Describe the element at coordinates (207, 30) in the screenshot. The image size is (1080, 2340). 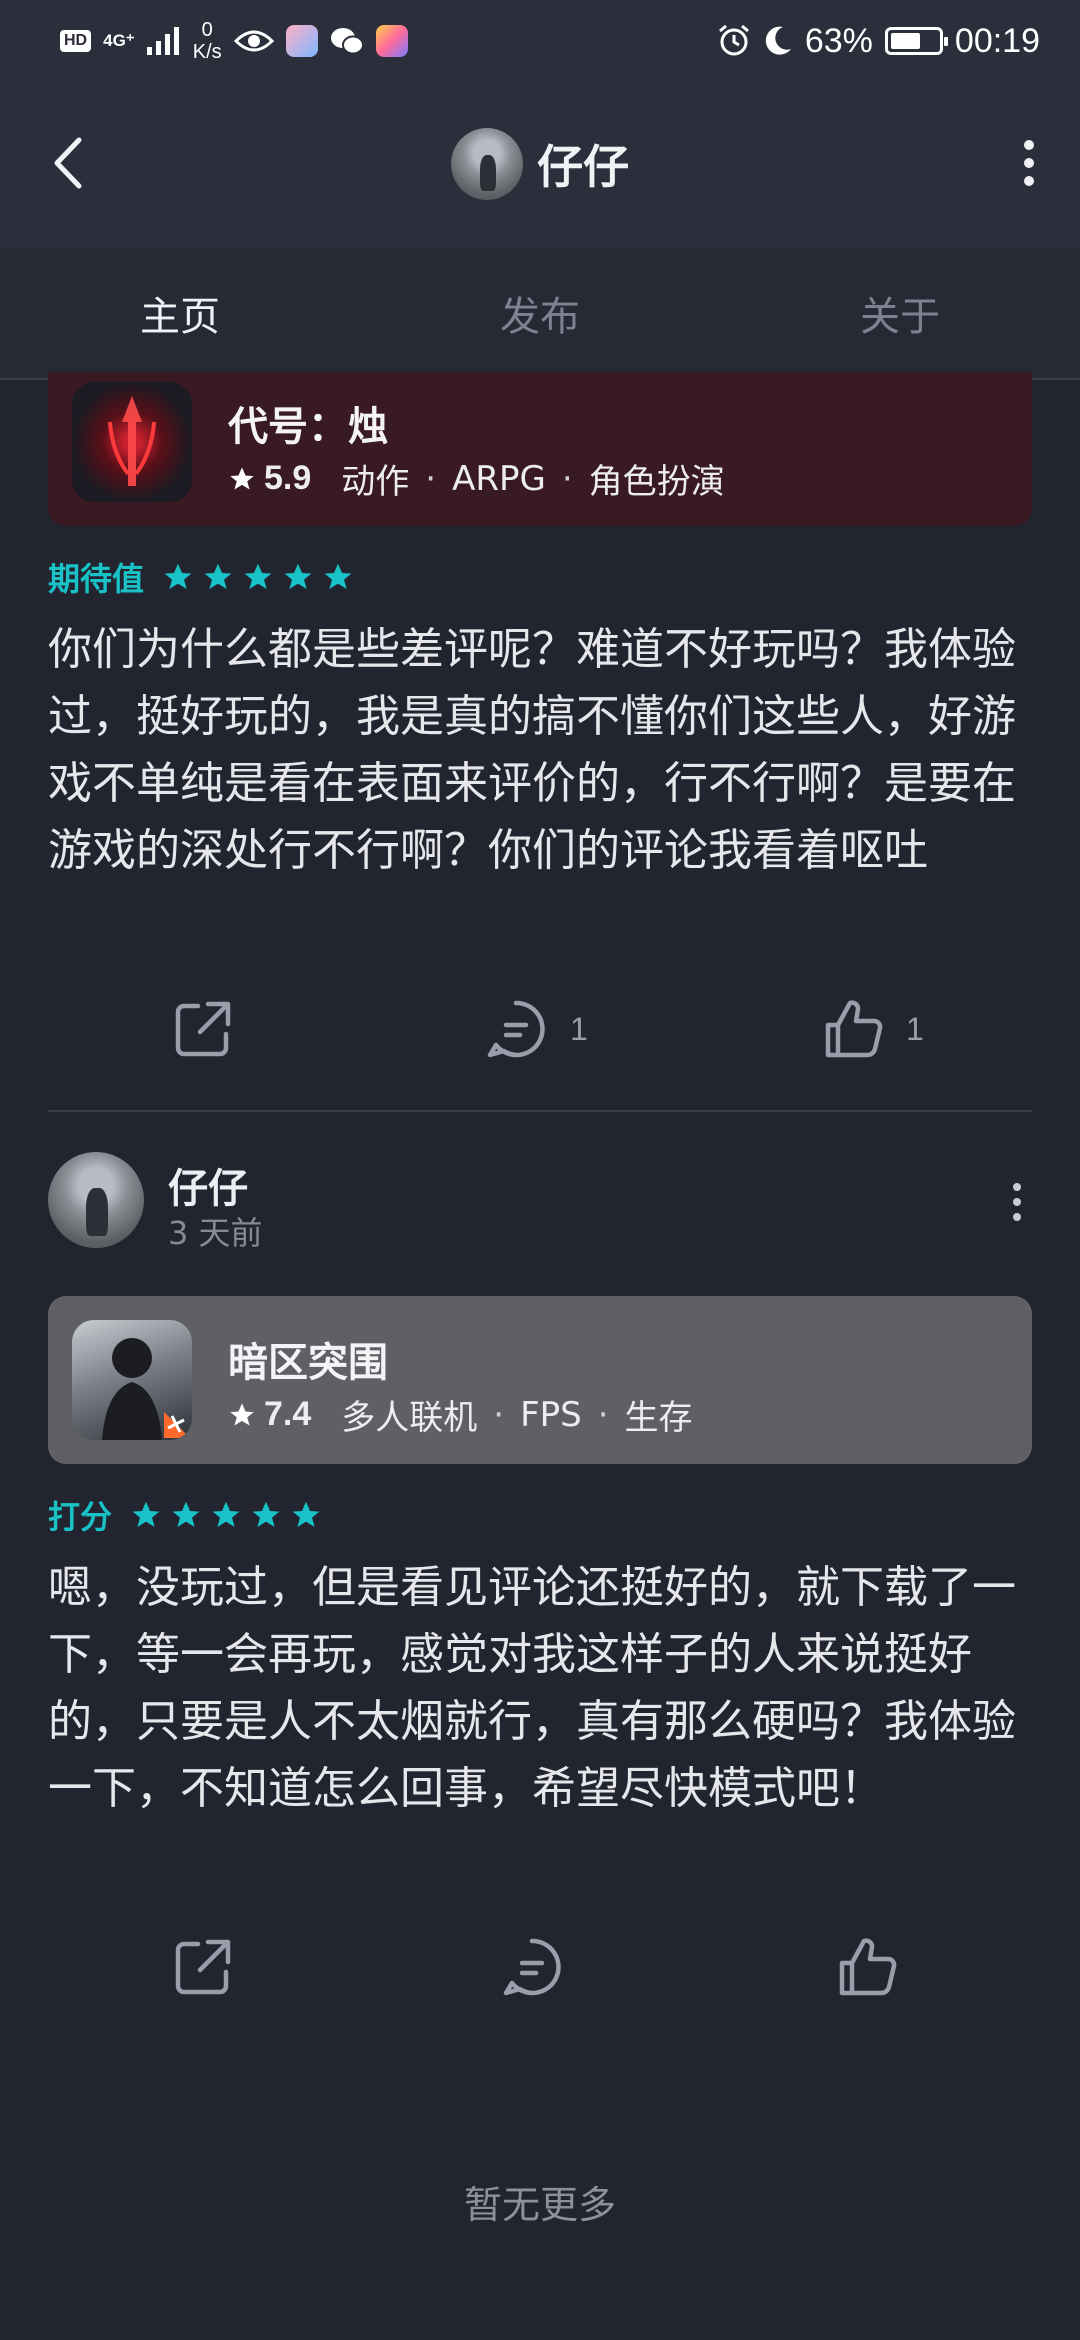
I see `speed-value: 0` at that location.